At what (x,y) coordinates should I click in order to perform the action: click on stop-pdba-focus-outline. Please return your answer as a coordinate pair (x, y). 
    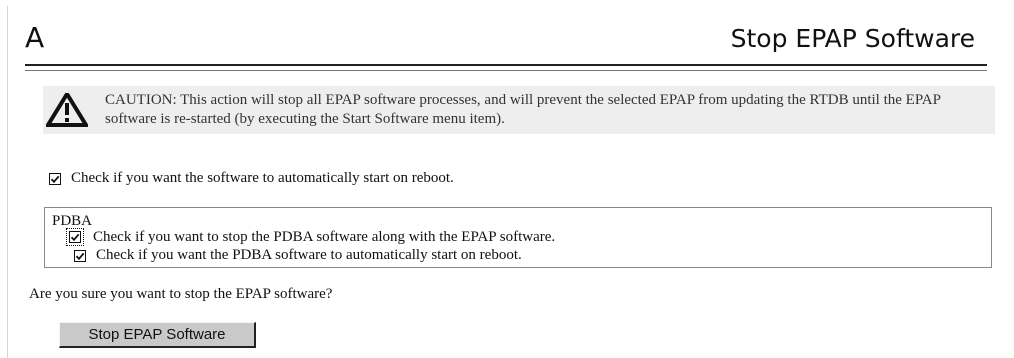
    Looking at the image, I should click on (75, 237).